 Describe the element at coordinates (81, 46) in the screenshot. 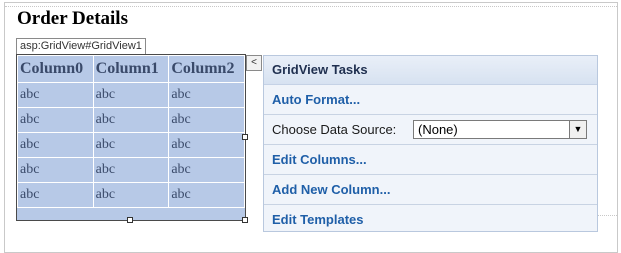

I see `control-id-tag: asp:GridView#GridView1` at that location.